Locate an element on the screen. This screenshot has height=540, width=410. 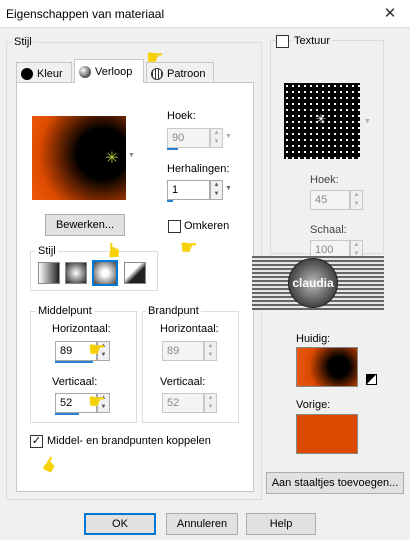
brandpunt-verticaal-label: Verticaal: is located at coordinates (183, 382).